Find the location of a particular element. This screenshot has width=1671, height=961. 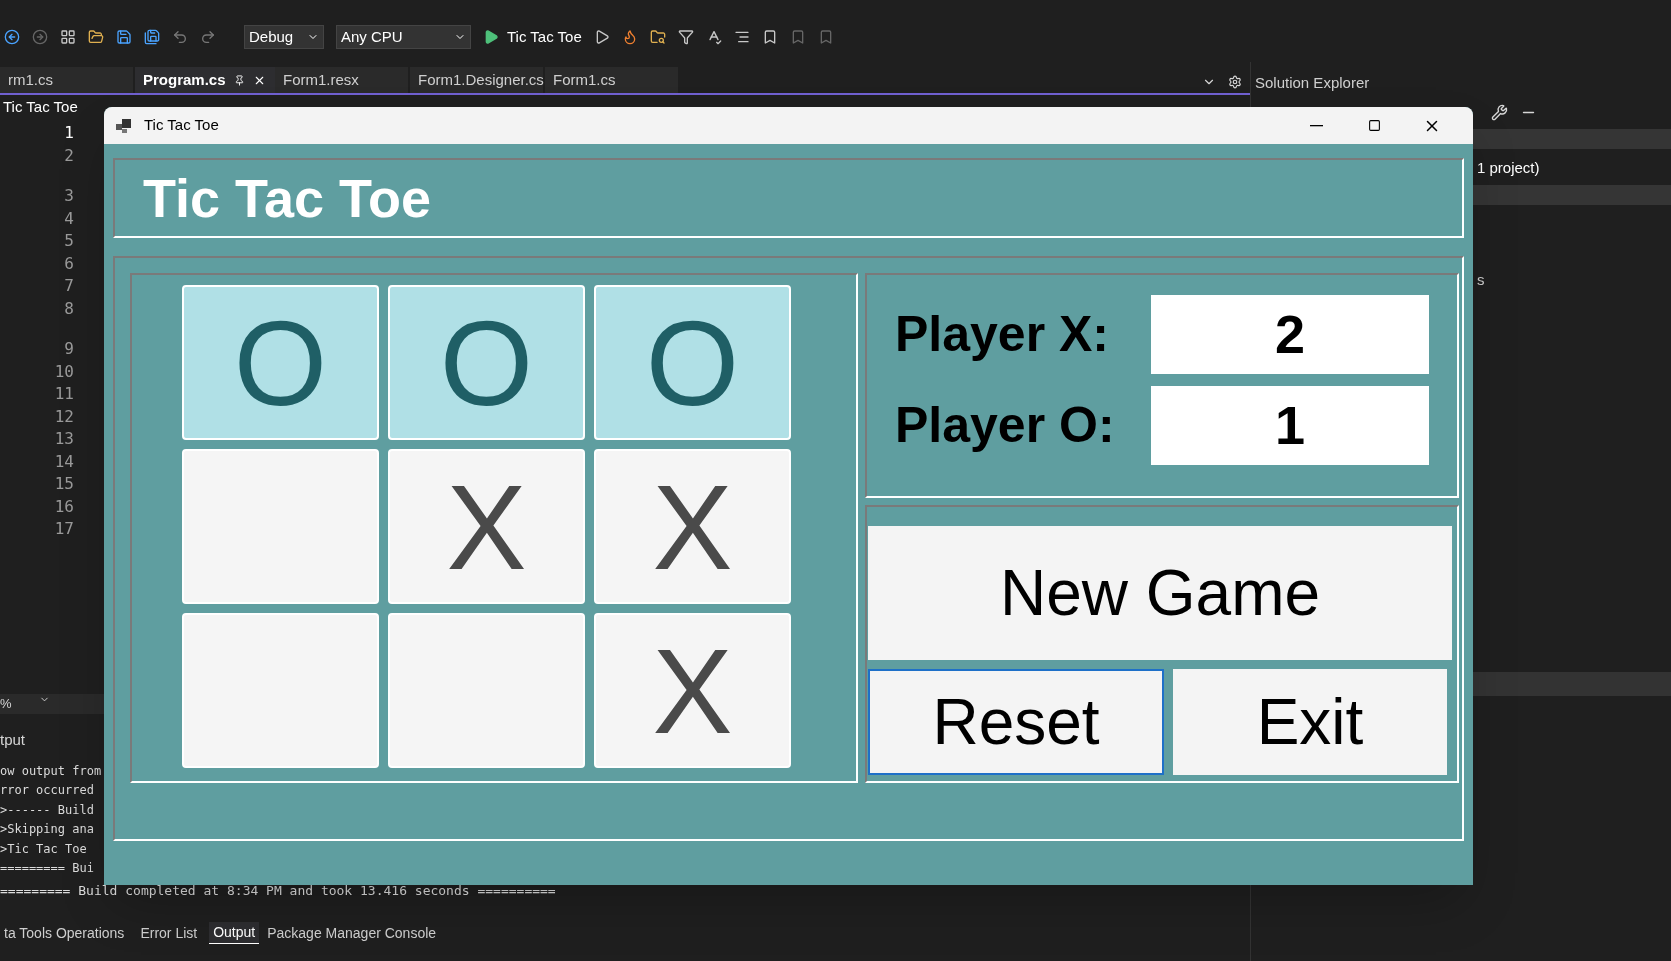

align-icon is located at coordinates (741, 37).